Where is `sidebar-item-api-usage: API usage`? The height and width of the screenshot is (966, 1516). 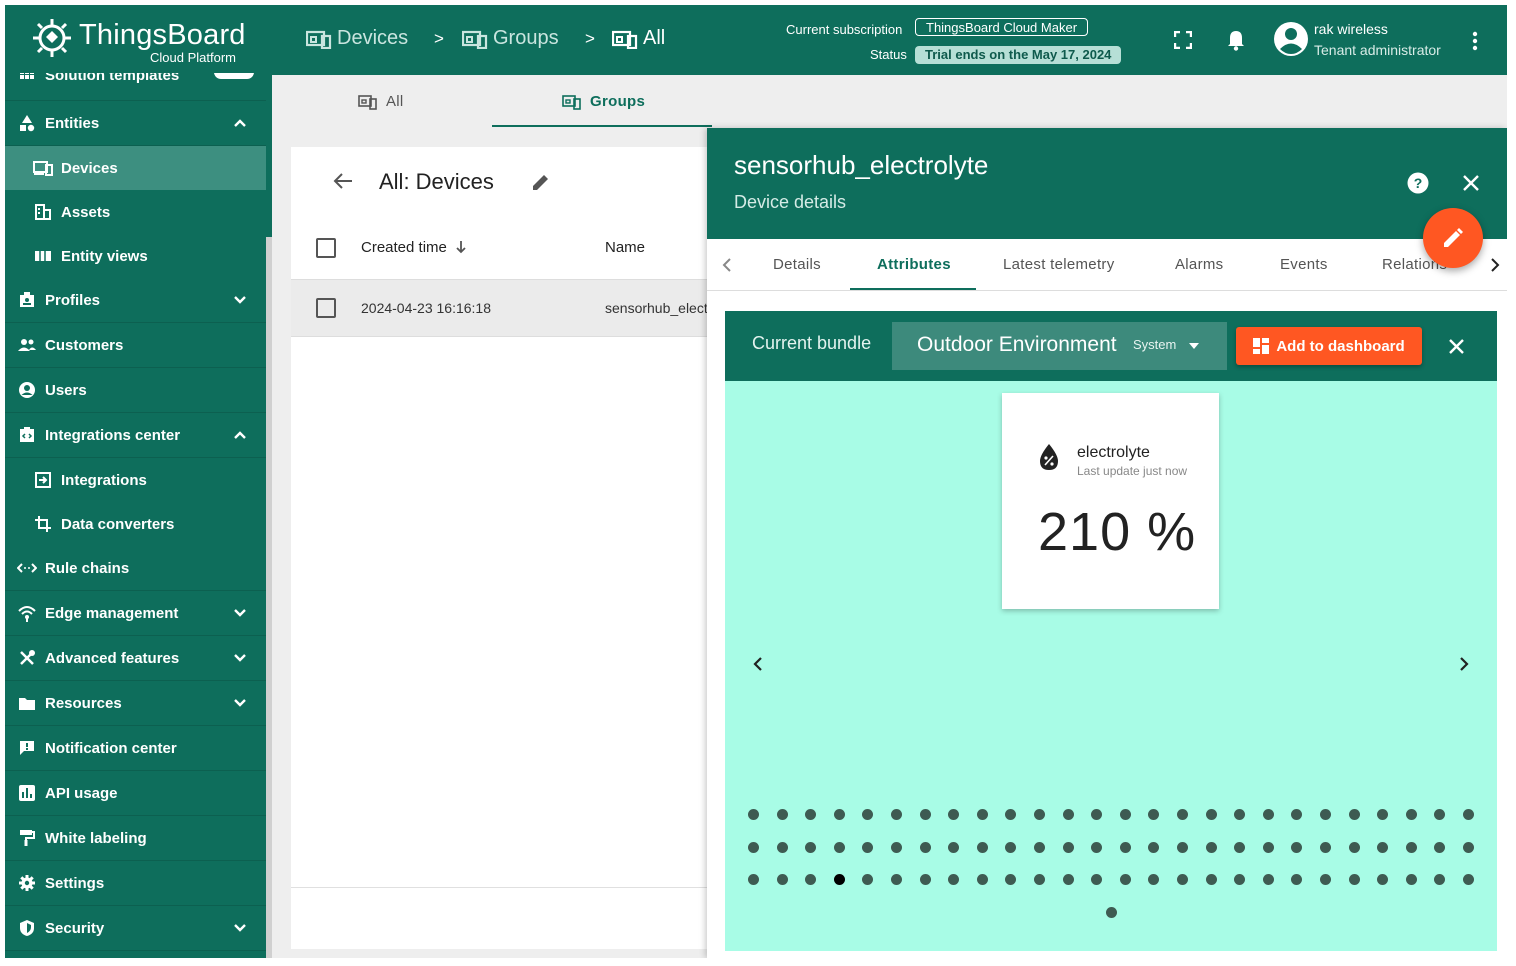
sidebar-item-api-usage: API usage is located at coordinates (135, 793).